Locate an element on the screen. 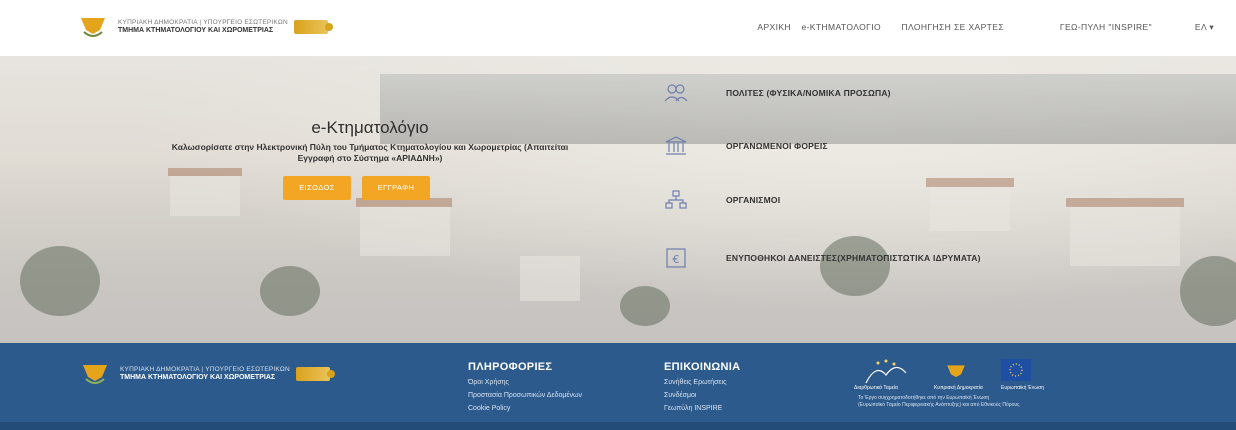  fund-name-structural: Διαρθρωτικά Ταμεία is located at coordinates (876, 388).